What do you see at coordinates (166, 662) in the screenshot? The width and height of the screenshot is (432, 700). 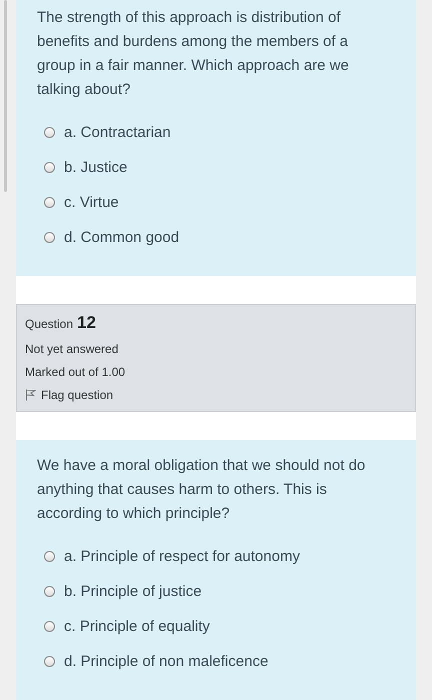 I see `option-label: d. Principle of non maleficence` at bounding box center [166, 662].